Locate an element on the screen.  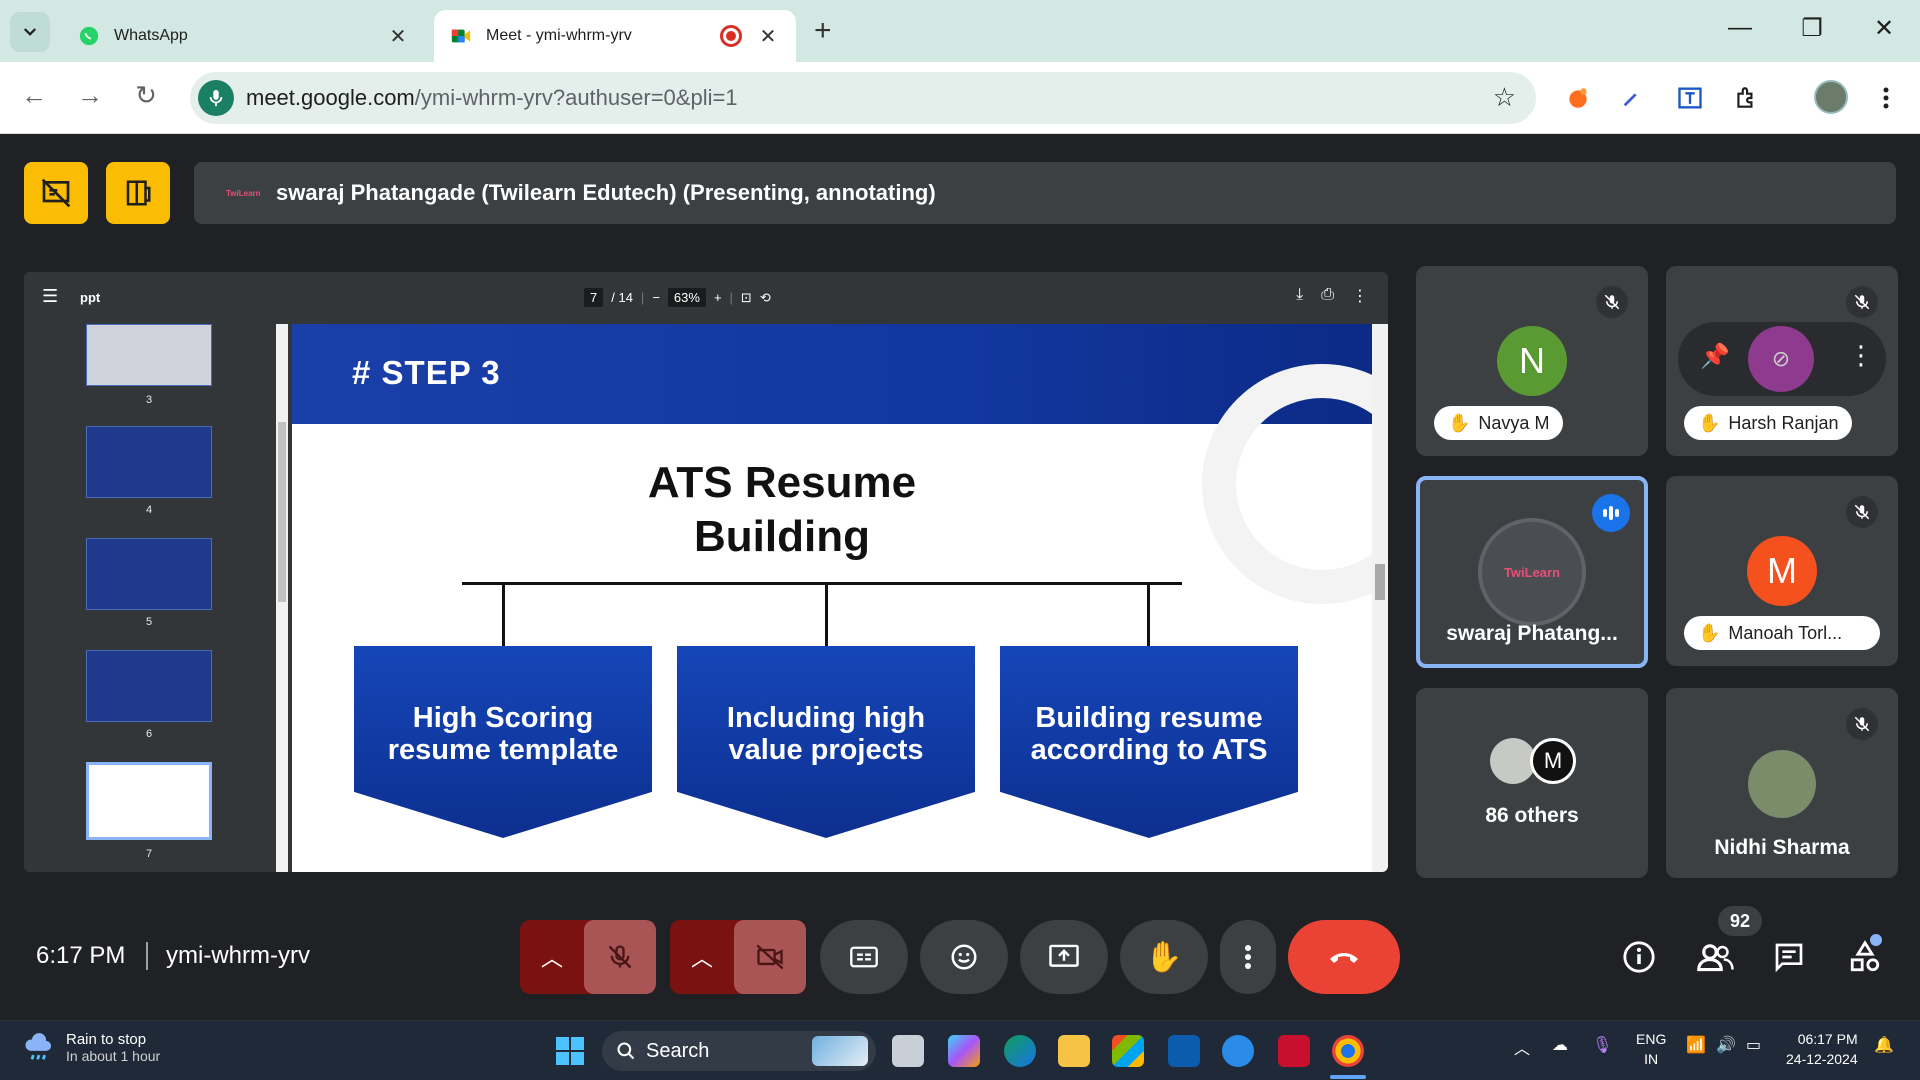
restore-icon: ❐ is located at coordinates (1812, 28).